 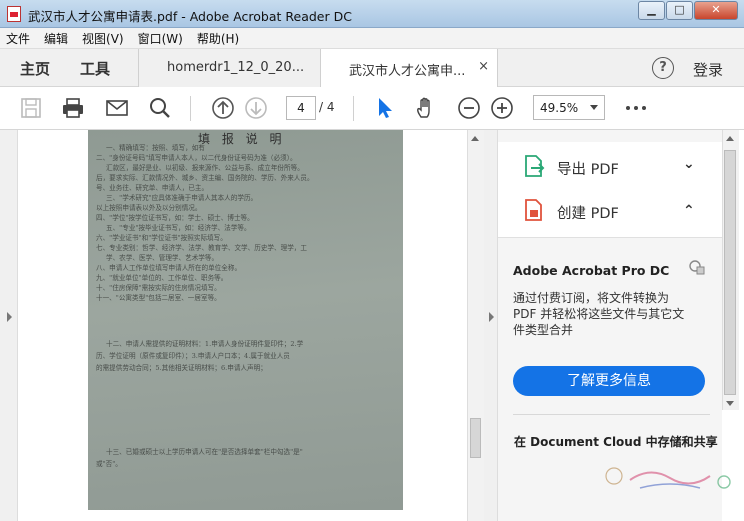 What do you see at coordinates (689, 211) in the screenshot?
I see `chevron-up-icon: ⌃` at bounding box center [689, 211].